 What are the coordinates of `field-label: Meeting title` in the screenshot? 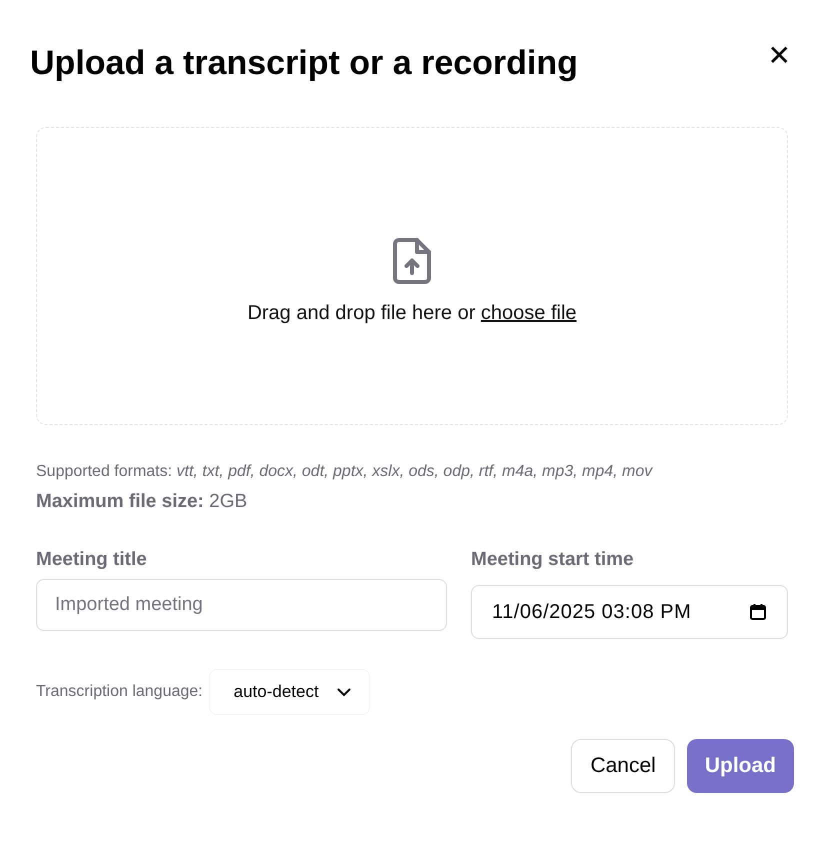 It's located at (92, 560).